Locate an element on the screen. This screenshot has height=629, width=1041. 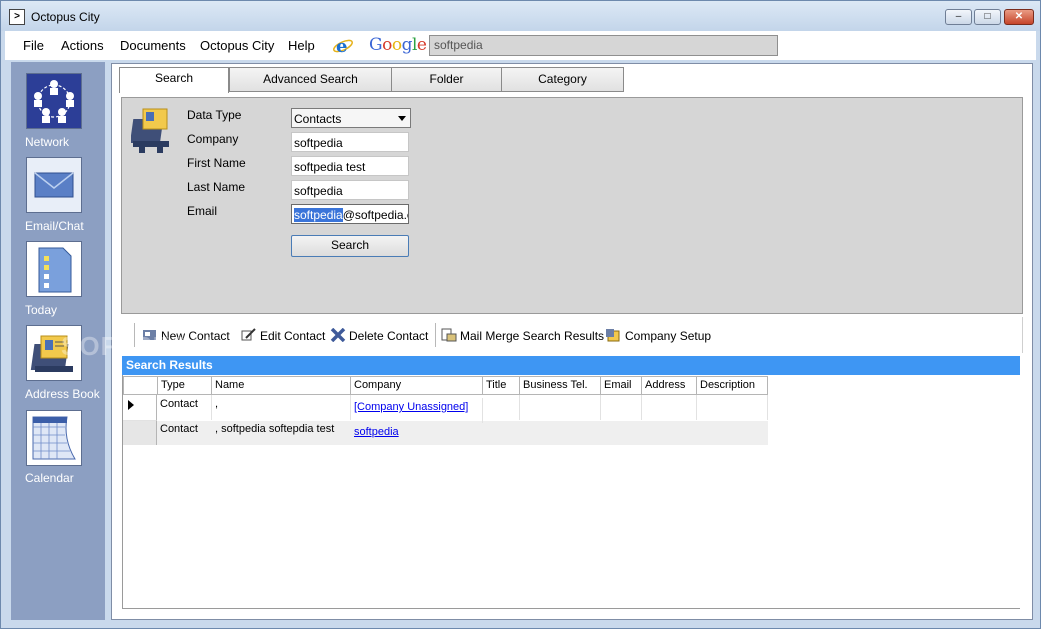
email-selected-text: softpedia is located at coordinates (318, 215).